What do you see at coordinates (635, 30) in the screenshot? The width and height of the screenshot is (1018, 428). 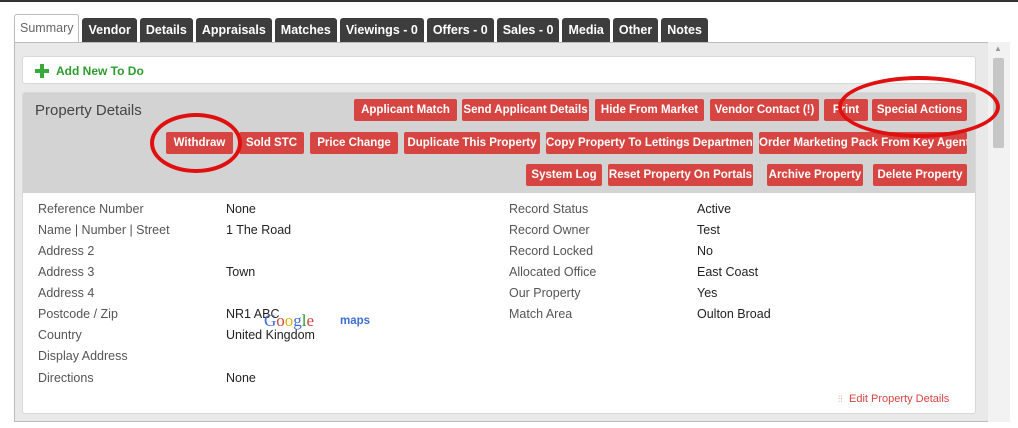 I see `tab-other: Other` at bounding box center [635, 30].